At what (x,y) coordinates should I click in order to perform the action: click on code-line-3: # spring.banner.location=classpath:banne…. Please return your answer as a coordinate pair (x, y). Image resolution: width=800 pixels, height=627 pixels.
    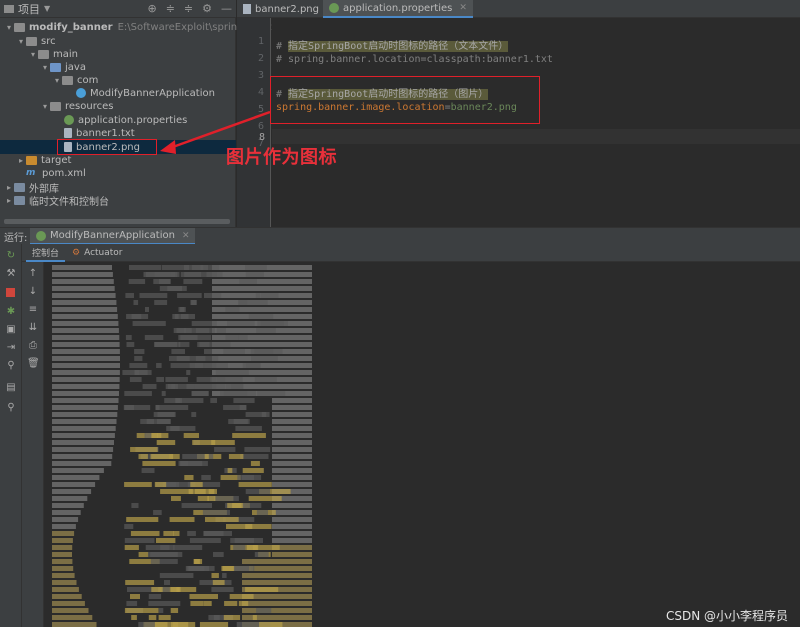
    Looking at the image, I should click on (414, 59).